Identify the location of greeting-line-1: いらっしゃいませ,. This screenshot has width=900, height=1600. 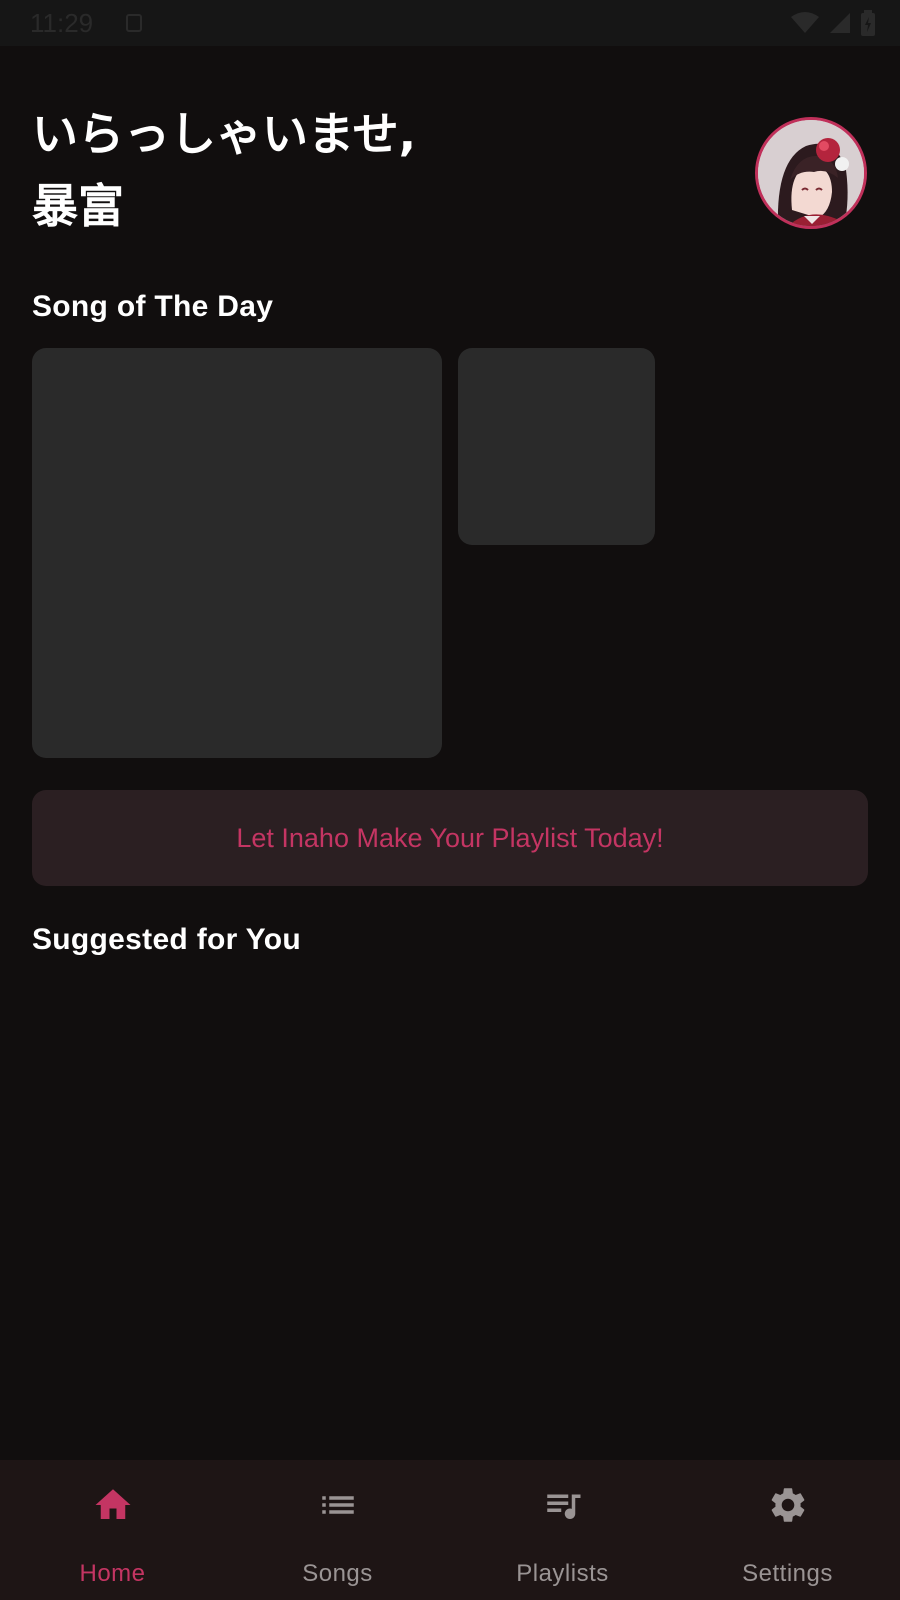
(224, 134).